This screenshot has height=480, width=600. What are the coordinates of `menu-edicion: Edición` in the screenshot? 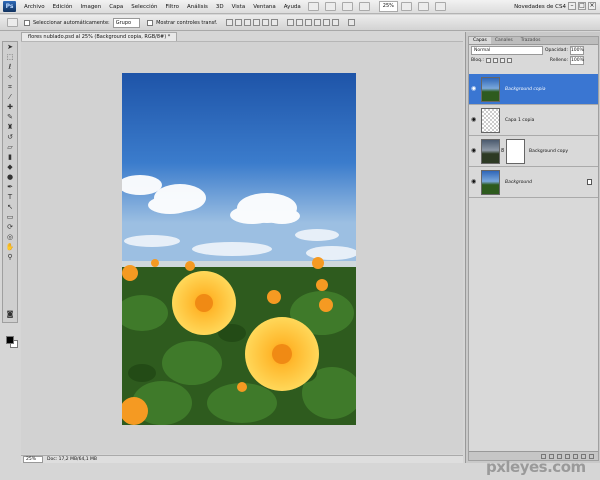 It's located at (63, 7).